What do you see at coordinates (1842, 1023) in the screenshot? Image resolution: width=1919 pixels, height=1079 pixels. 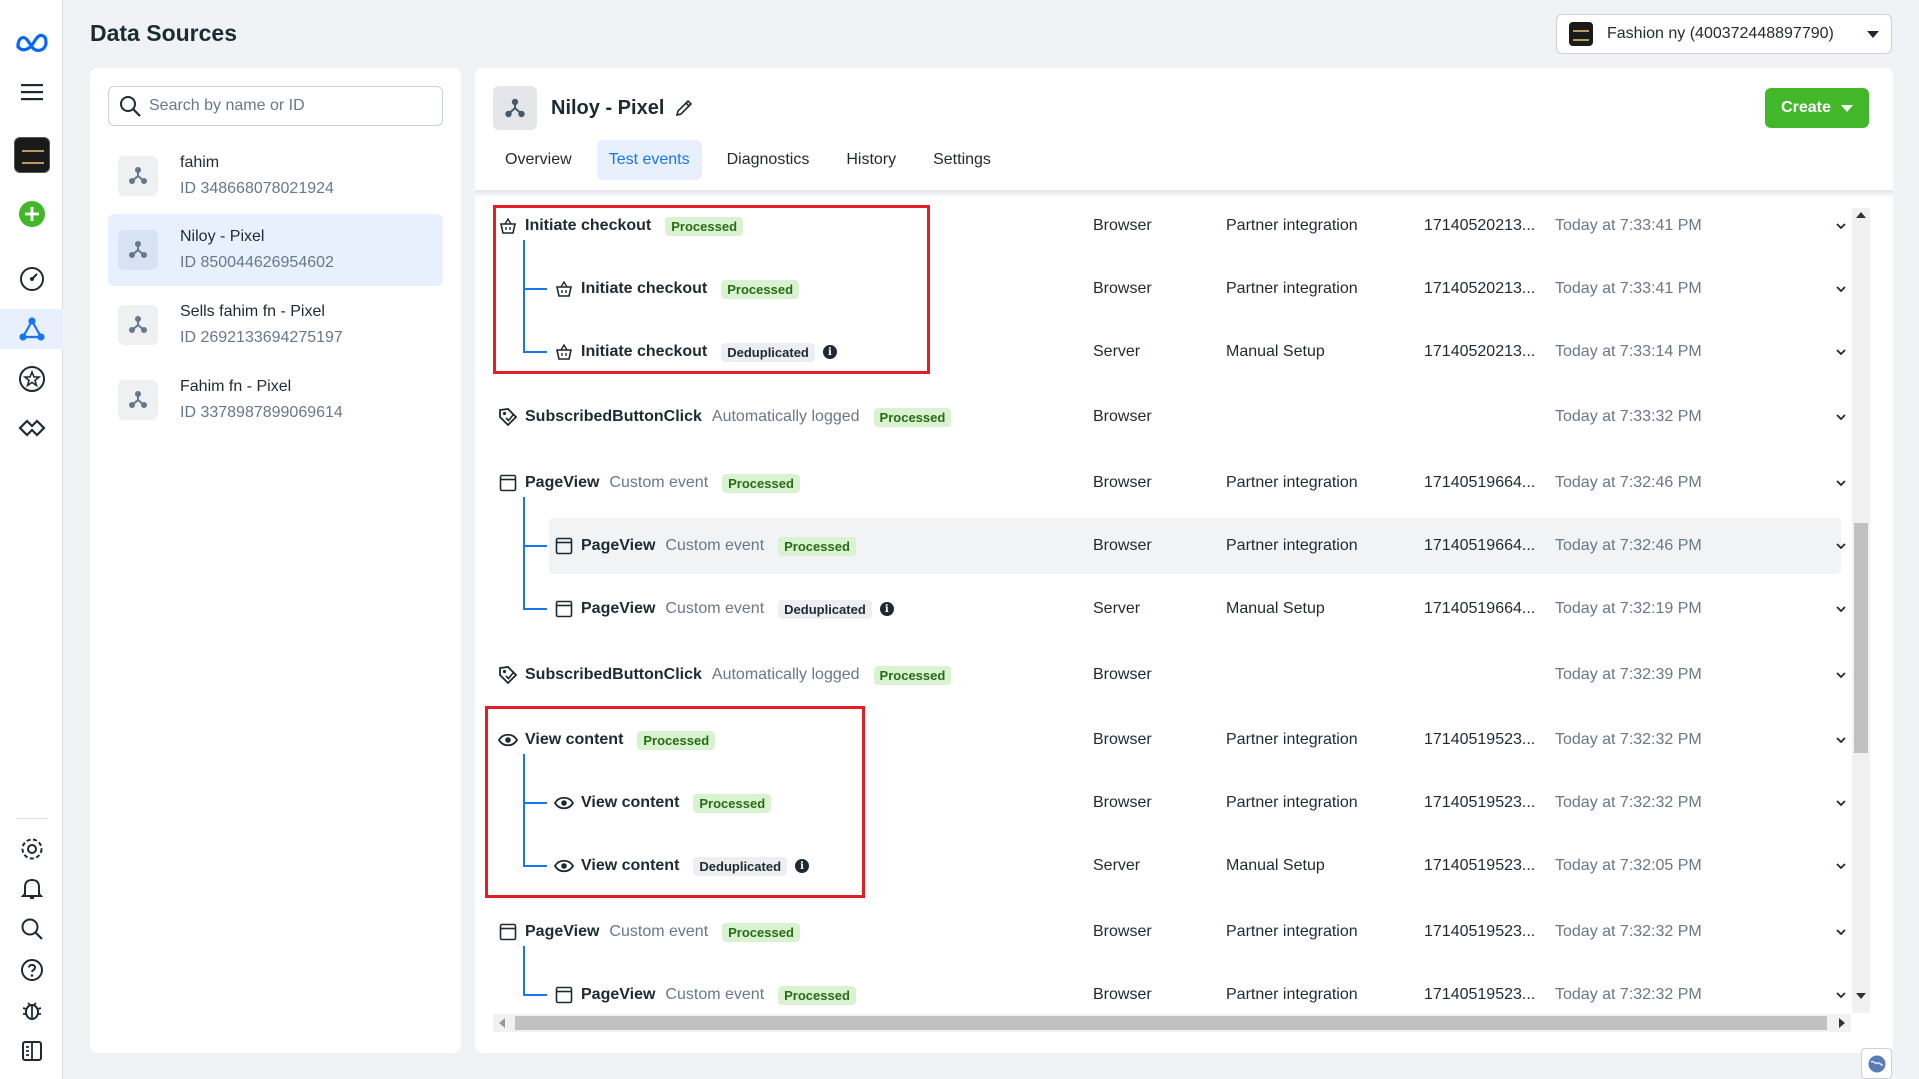 I see `scroll-right-icon` at bounding box center [1842, 1023].